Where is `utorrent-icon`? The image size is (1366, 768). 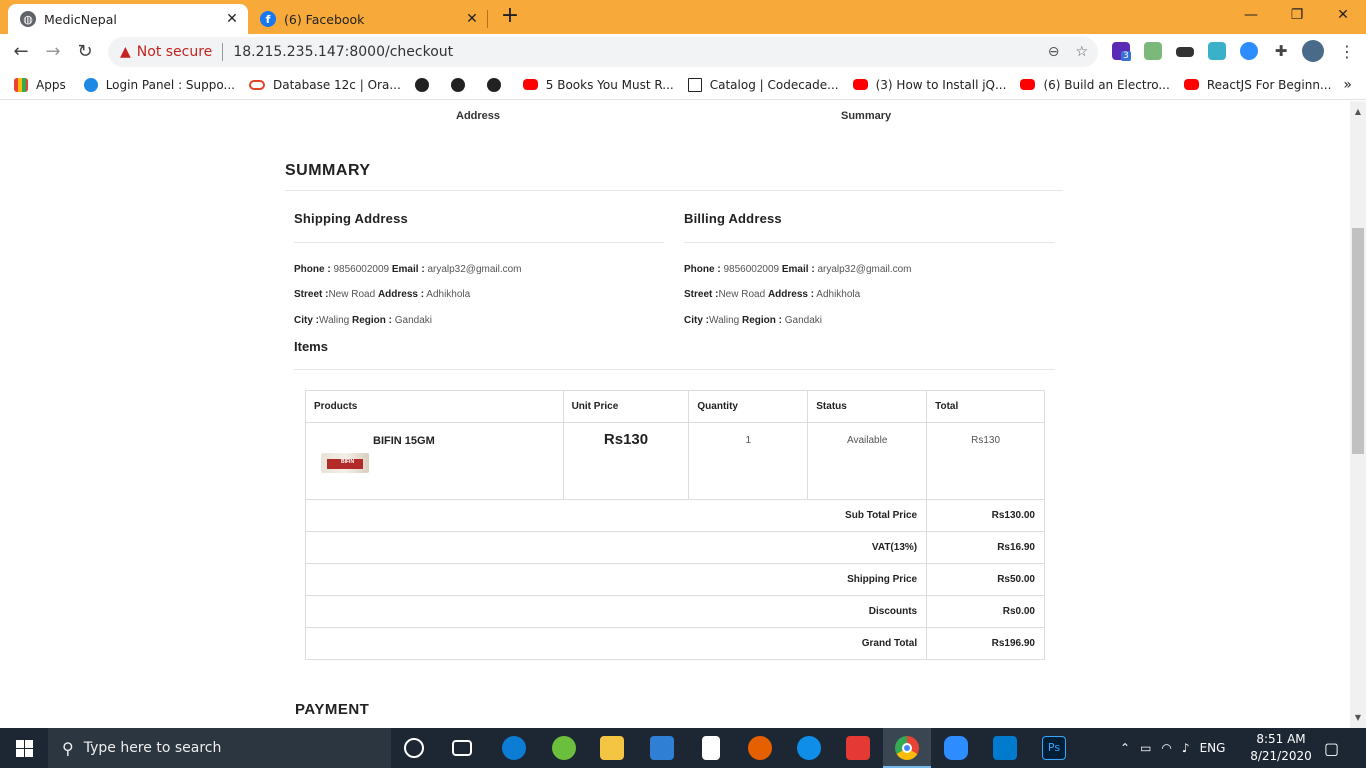
utorrent-icon is located at coordinates (564, 748).